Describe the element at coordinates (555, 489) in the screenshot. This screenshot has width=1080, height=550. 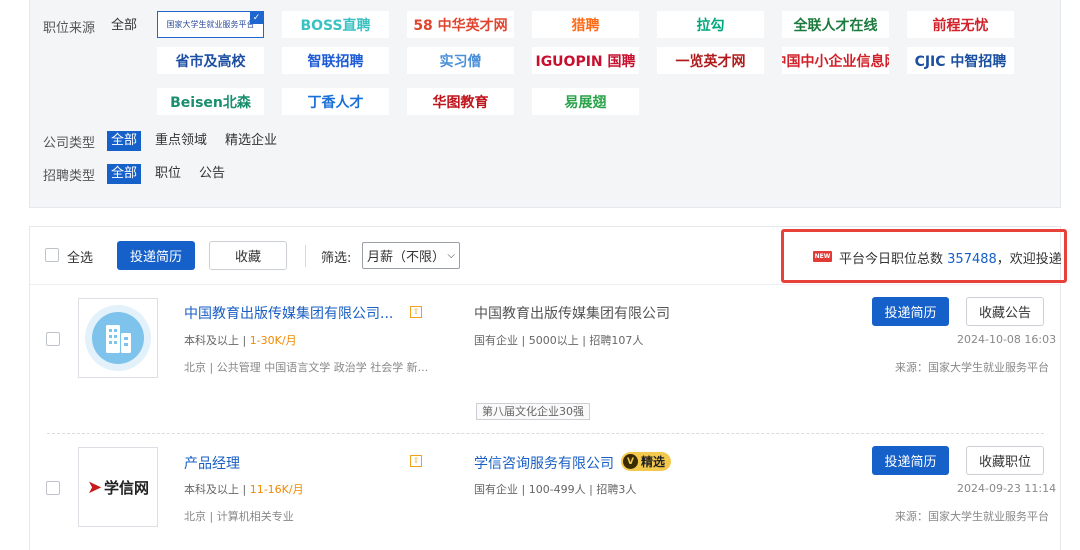
I see `company-meta: 国有企业 | 100-499人 | 招聘3人` at that location.